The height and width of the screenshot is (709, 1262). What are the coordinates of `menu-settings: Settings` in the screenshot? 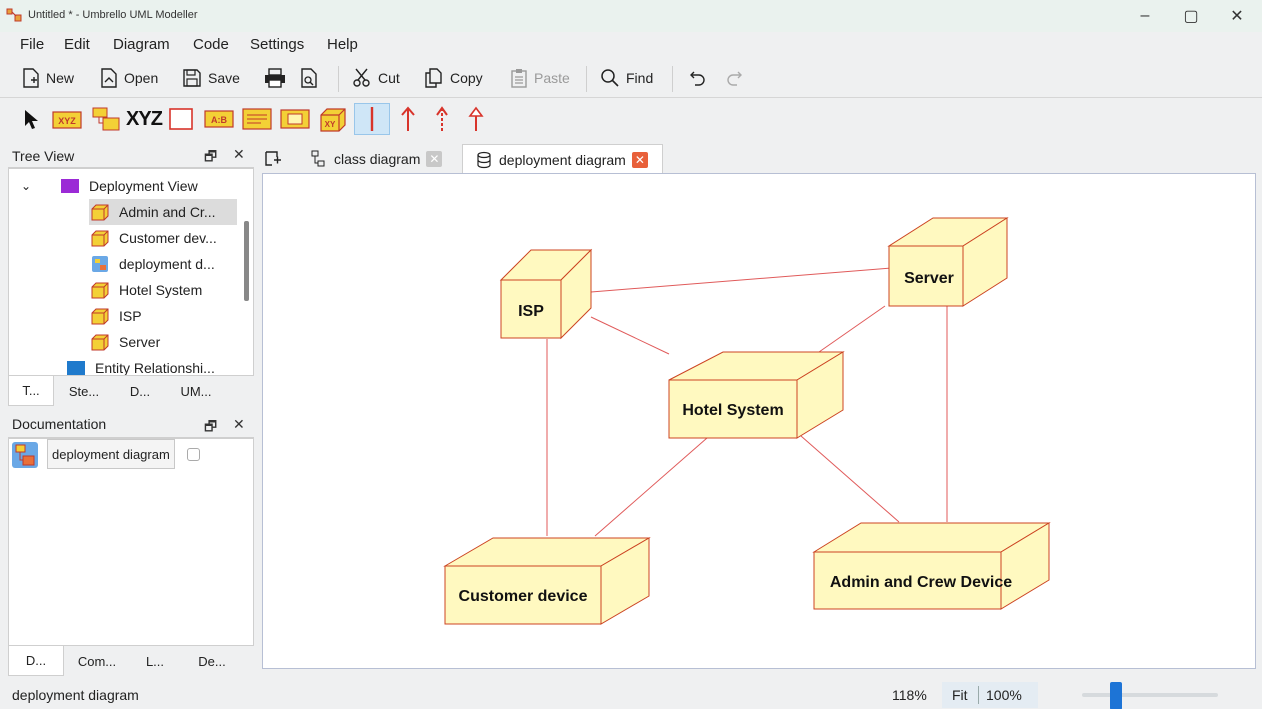 It's located at (277, 44).